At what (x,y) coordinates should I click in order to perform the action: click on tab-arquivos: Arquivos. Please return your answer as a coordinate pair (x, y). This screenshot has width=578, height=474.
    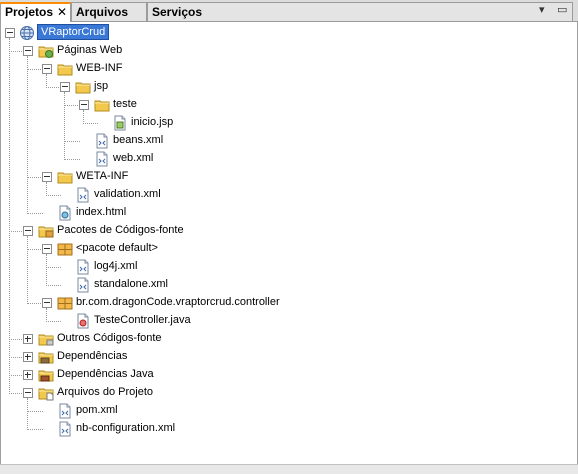
    Looking at the image, I should click on (109, 11).